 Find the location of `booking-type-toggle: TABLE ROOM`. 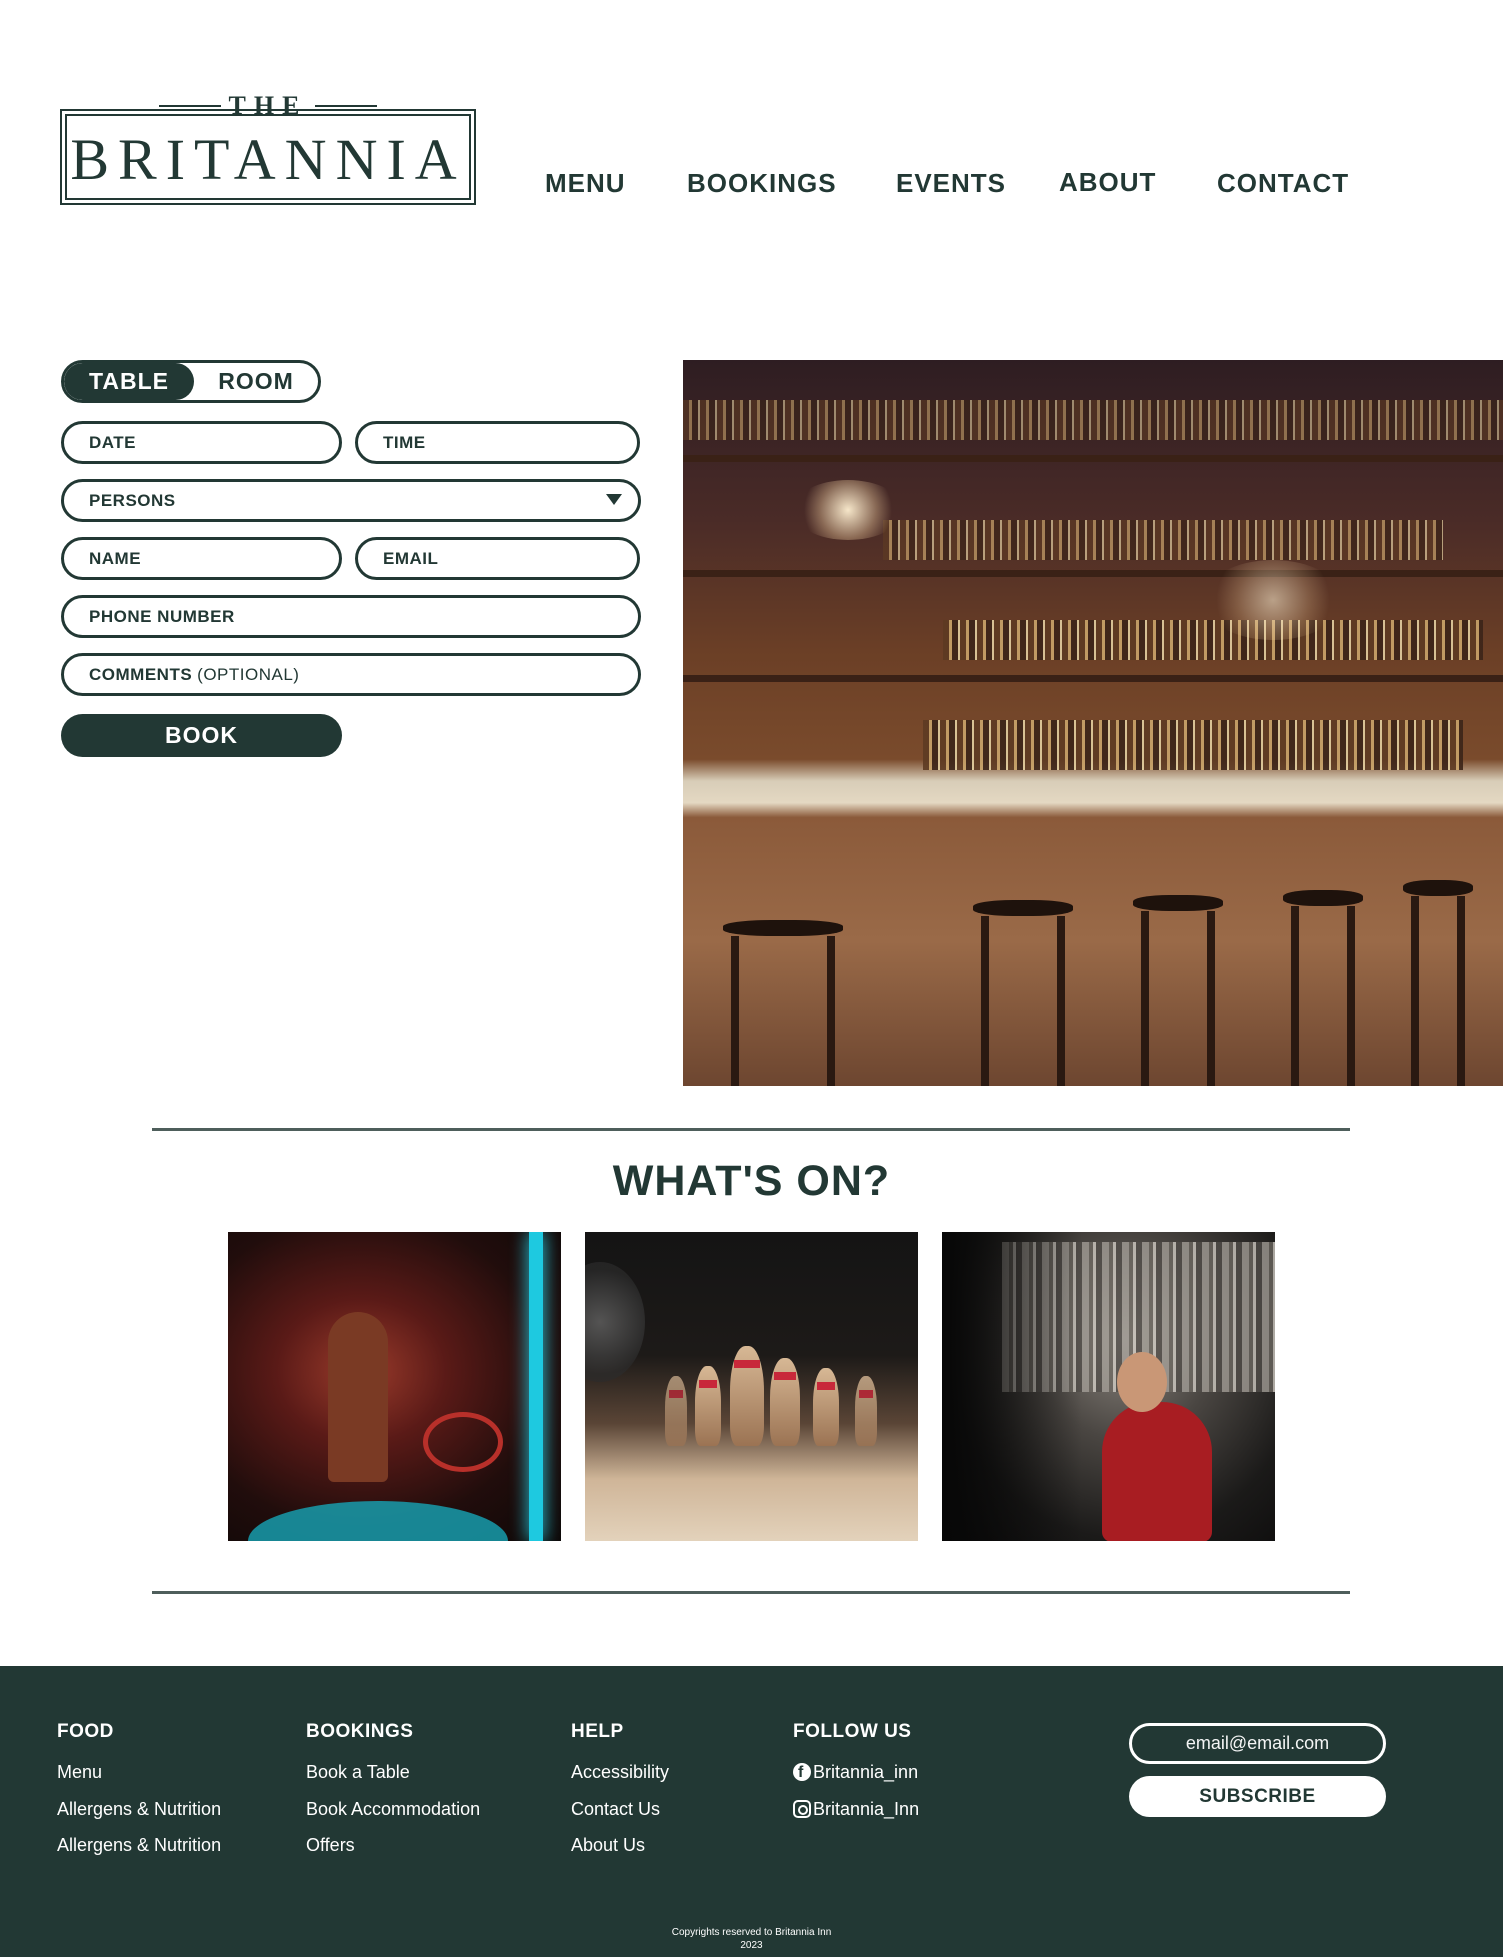

booking-type-toggle: TABLE ROOM is located at coordinates (191, 381).